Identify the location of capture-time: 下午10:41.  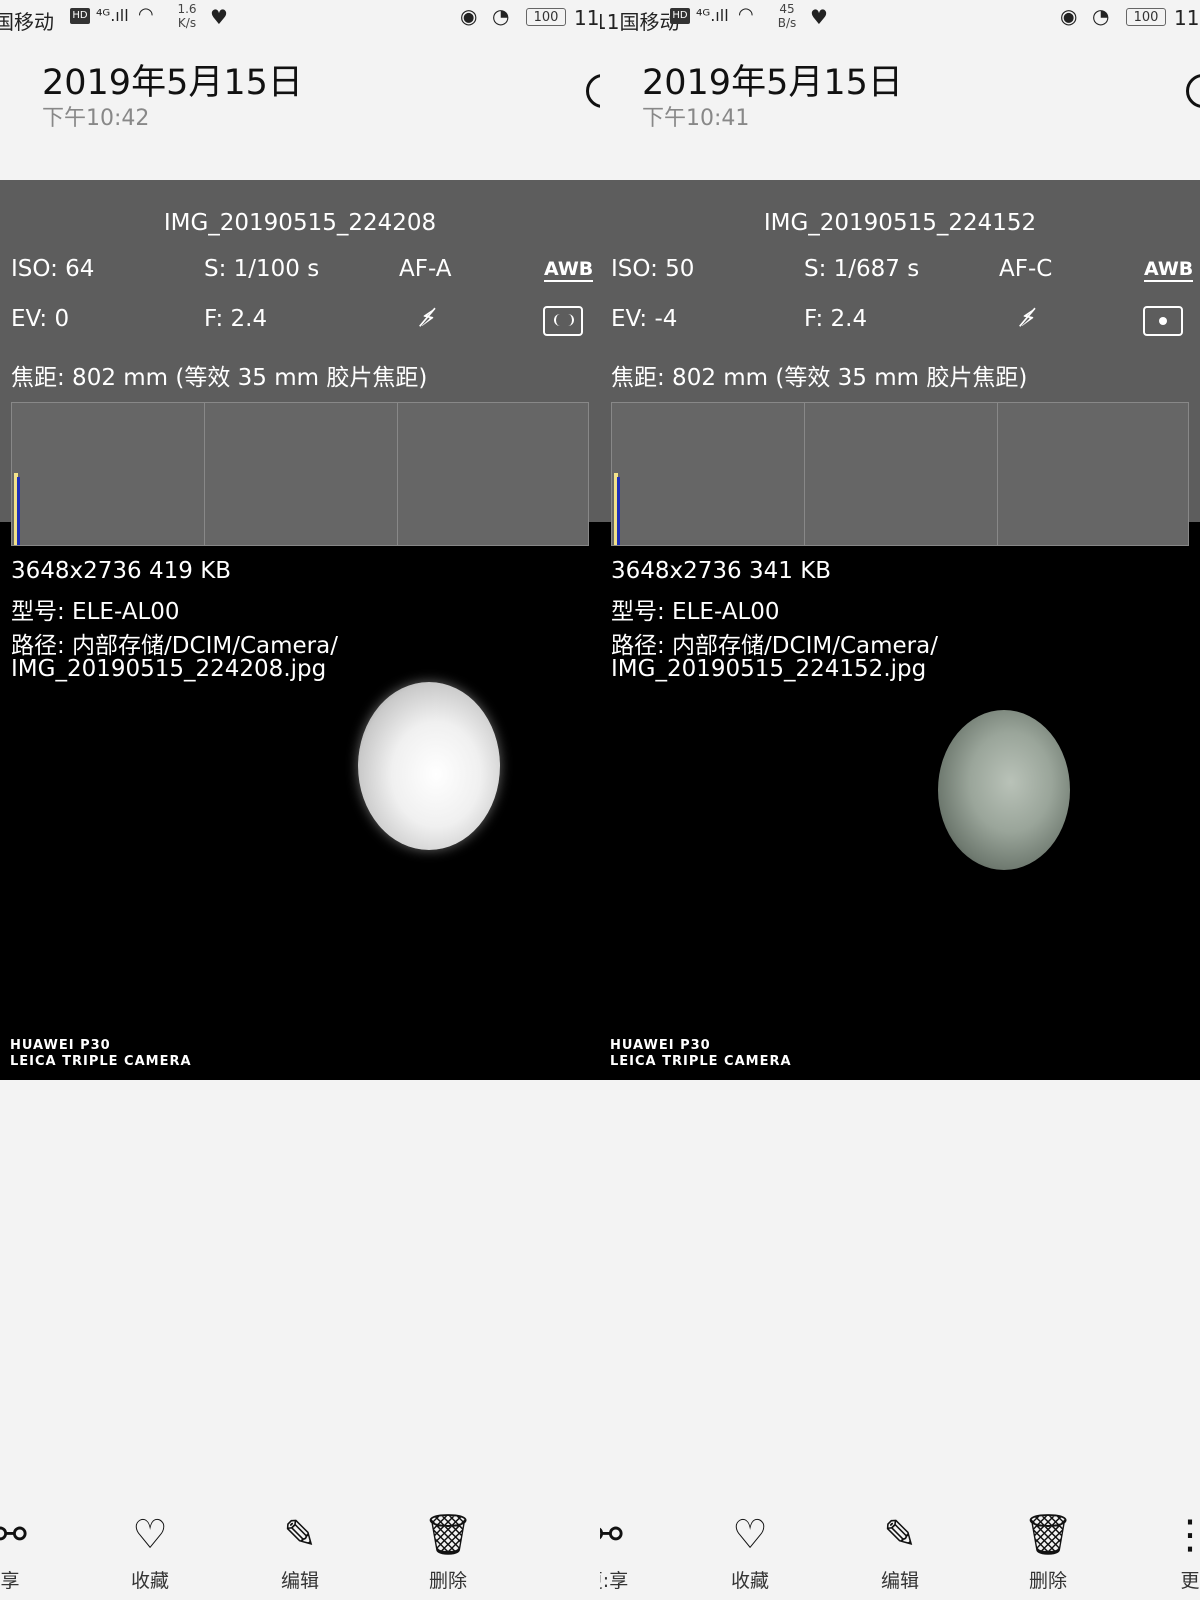
(696, 118).